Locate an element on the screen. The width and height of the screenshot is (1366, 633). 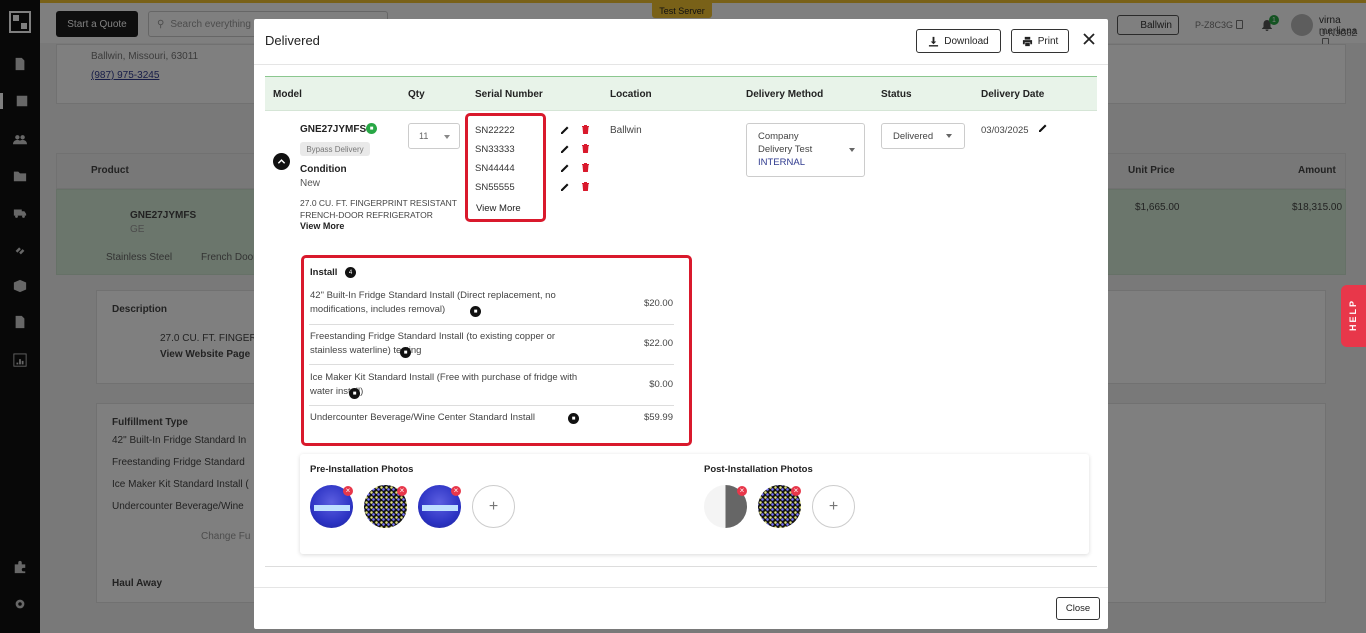
location-value: Ballwin is located at coordinates (626, 130).